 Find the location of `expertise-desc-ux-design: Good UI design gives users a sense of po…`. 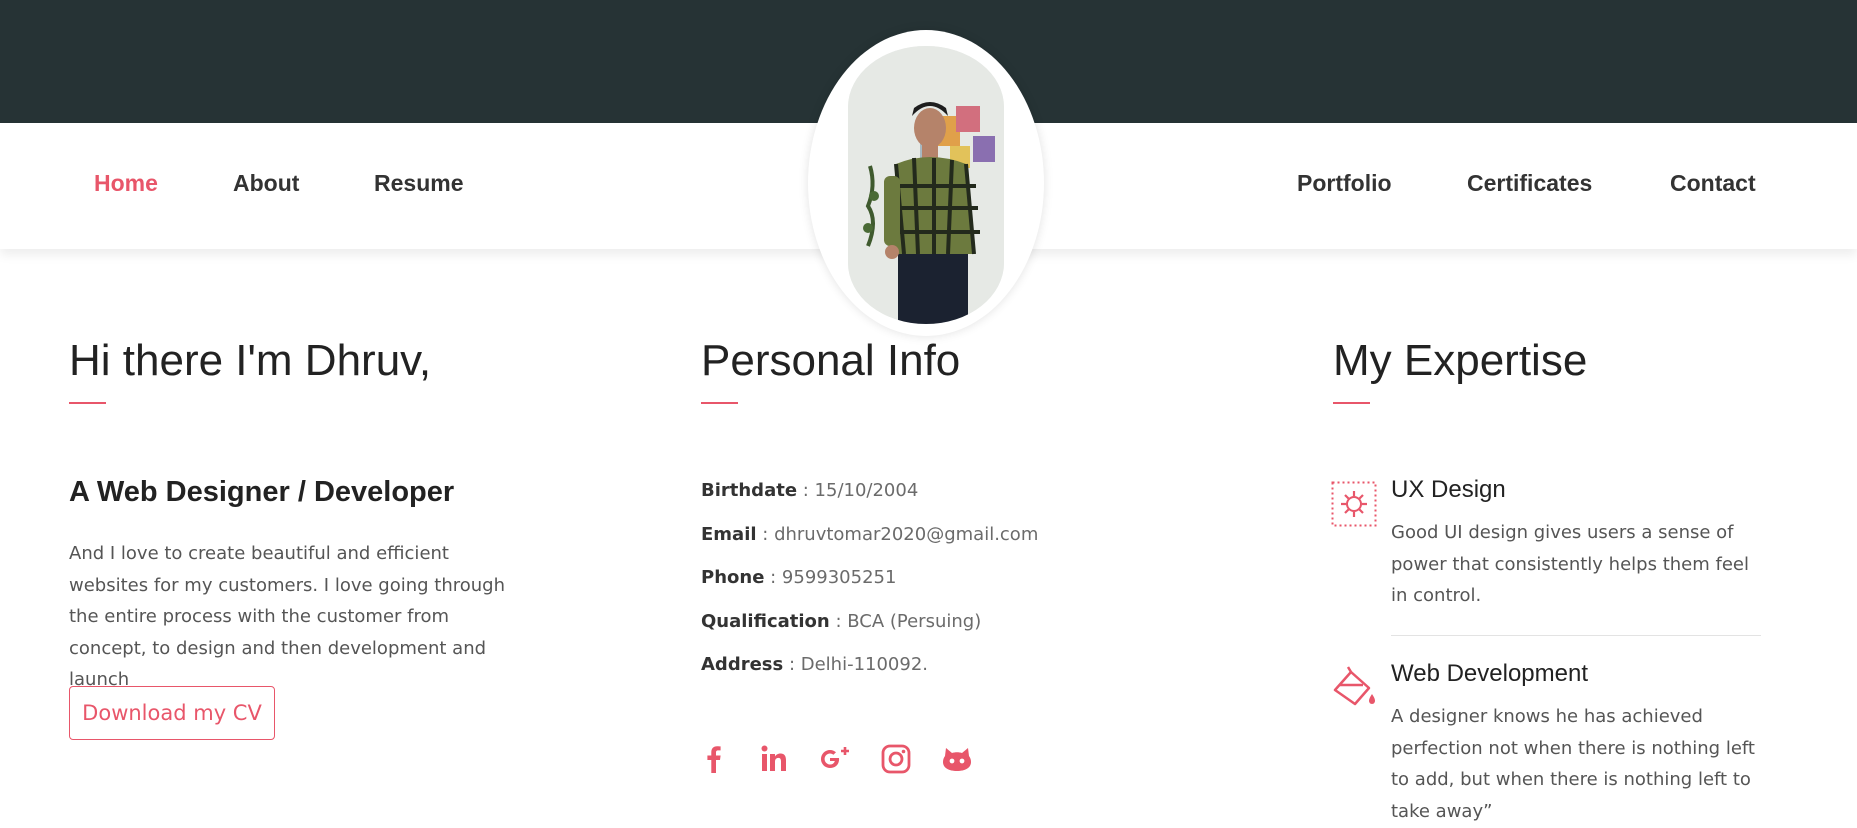

expertise-desc-ux-design: Good UI design gives users a sense of po… is located at coordinates (1570, 564).